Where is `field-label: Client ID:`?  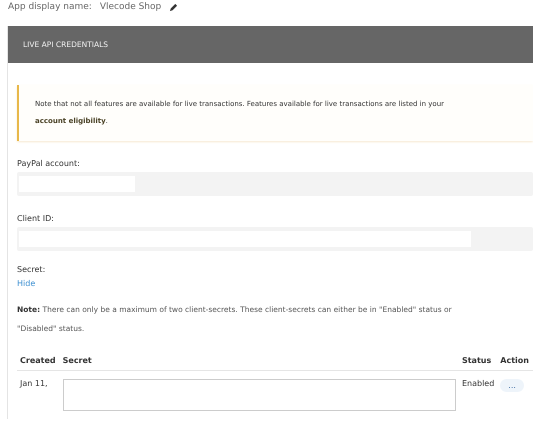 field-label: Client ID: is located at coordinates (36, 218).